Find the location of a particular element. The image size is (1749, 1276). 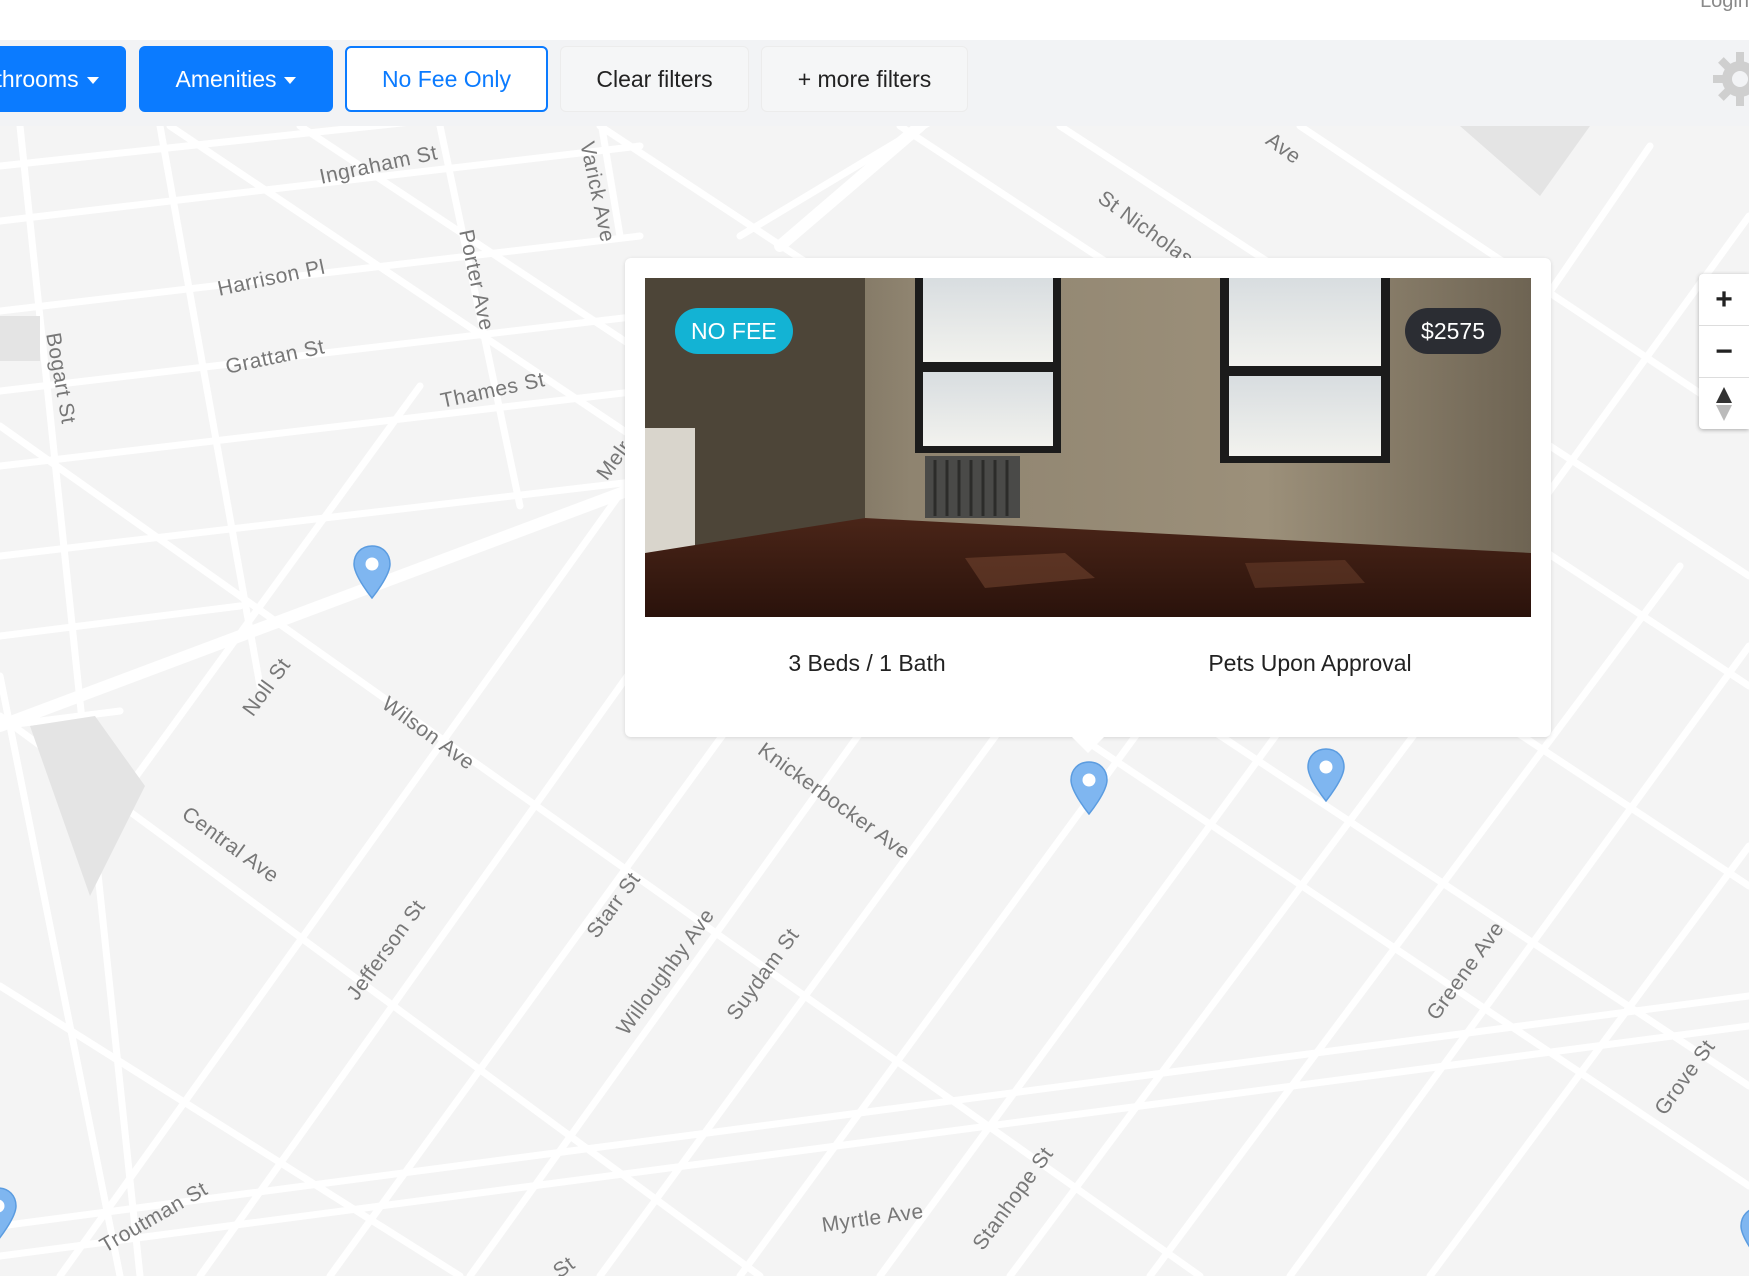

bathrooms-filter-button: Bathrooms is located at coordinates (63, 79).